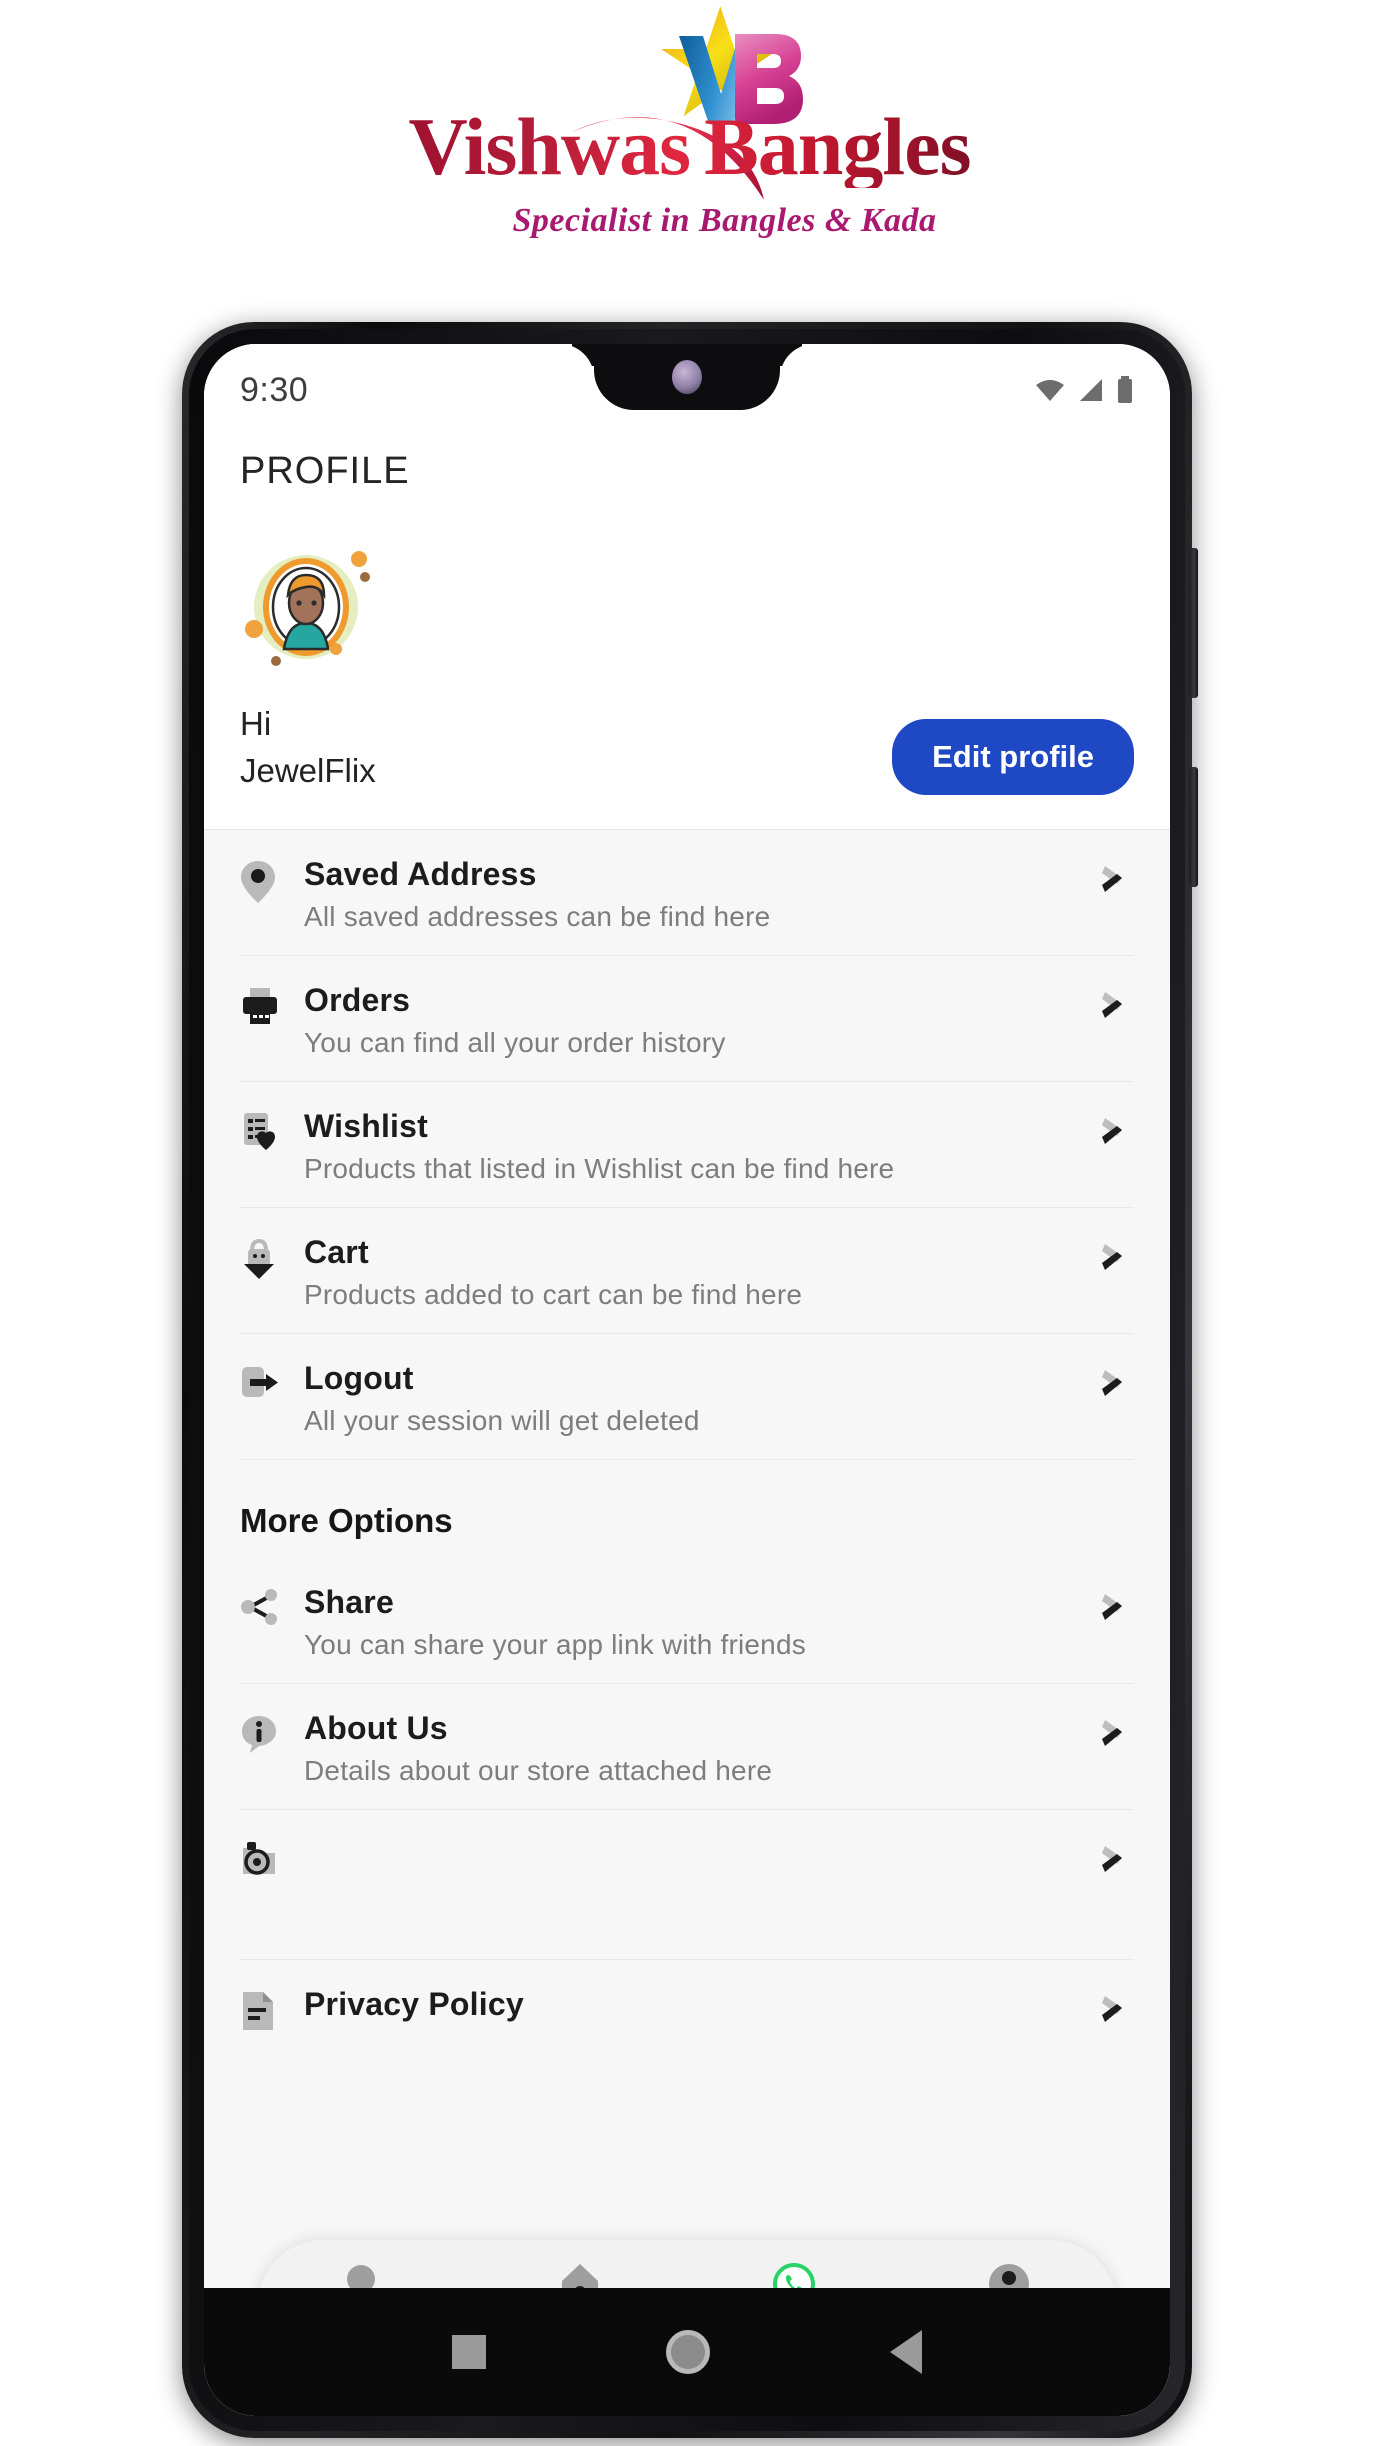 Image resolution: width=1379 pixels, height=2446 pixels. Describe the element at coordinates (308, 770) in the screenshot. I see `profile-username: JewelFlix` at that location.